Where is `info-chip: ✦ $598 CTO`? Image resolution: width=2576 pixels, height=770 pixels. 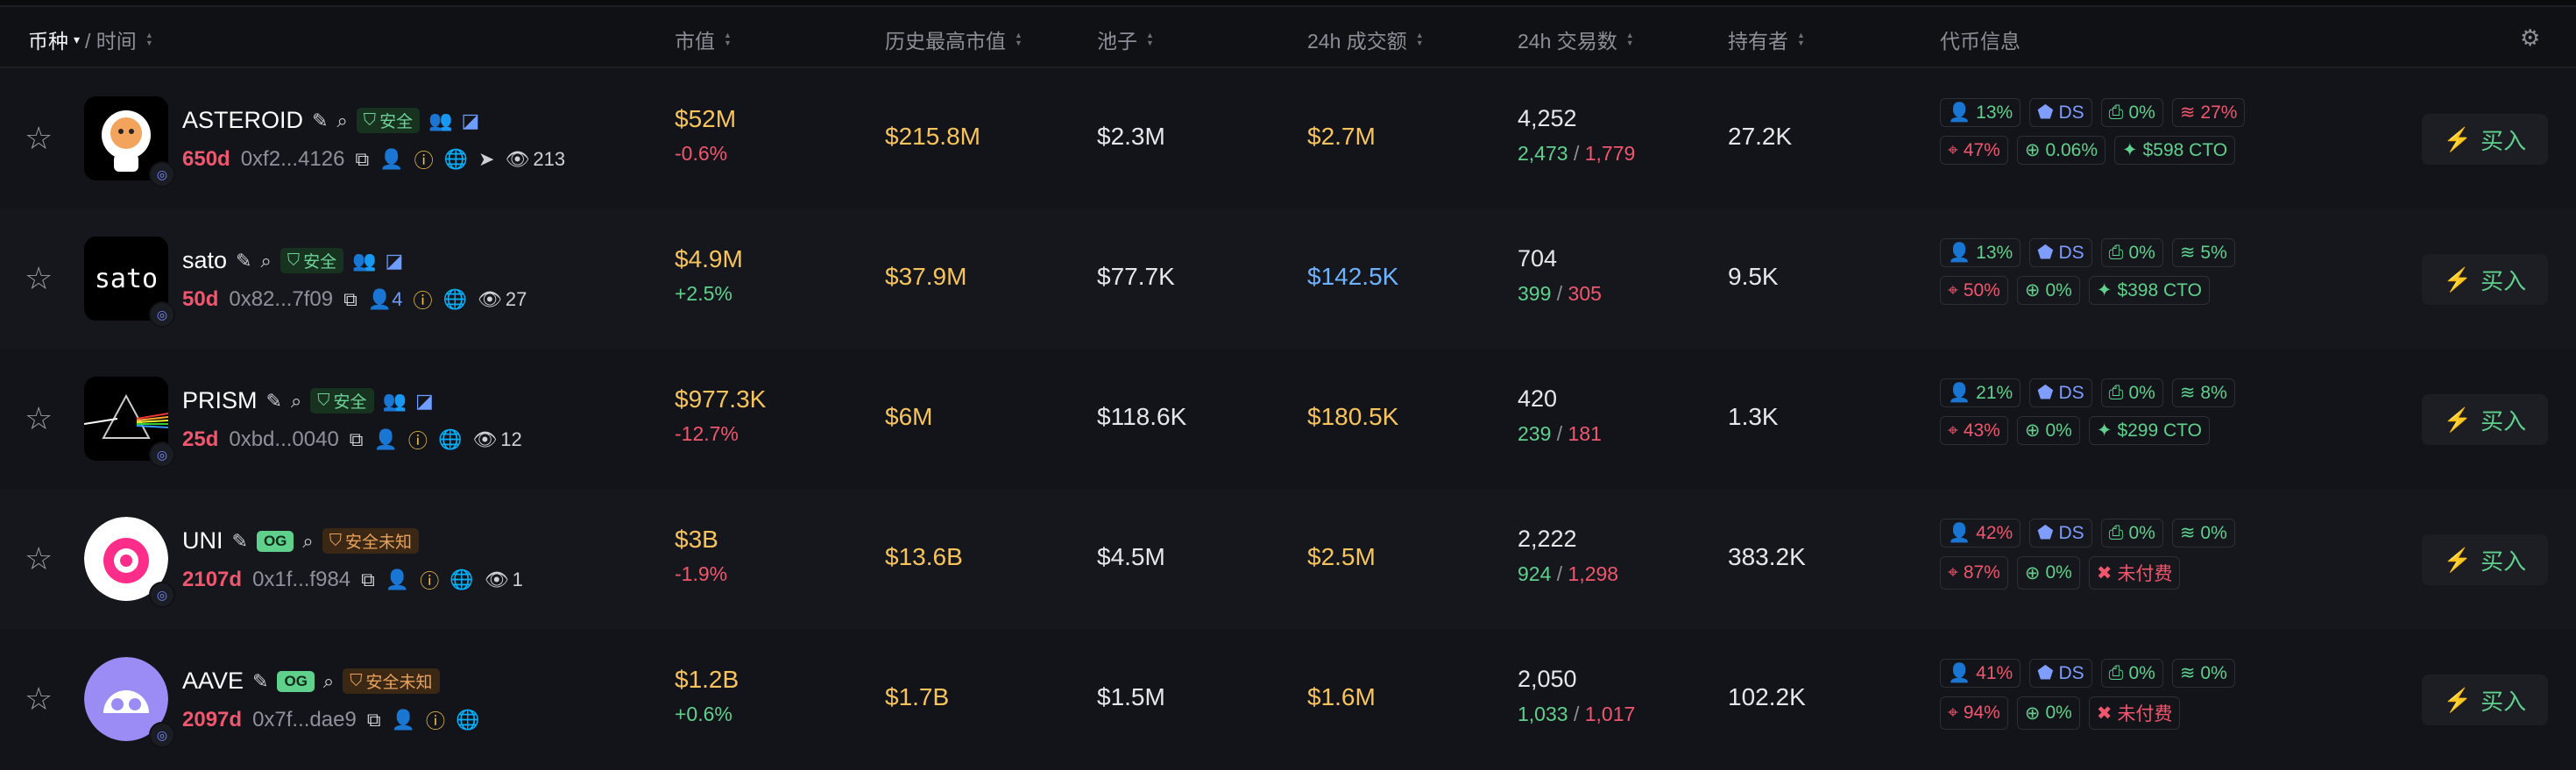
info-chip: ✦ $598 CTO is located at coordinates (2175, 150).